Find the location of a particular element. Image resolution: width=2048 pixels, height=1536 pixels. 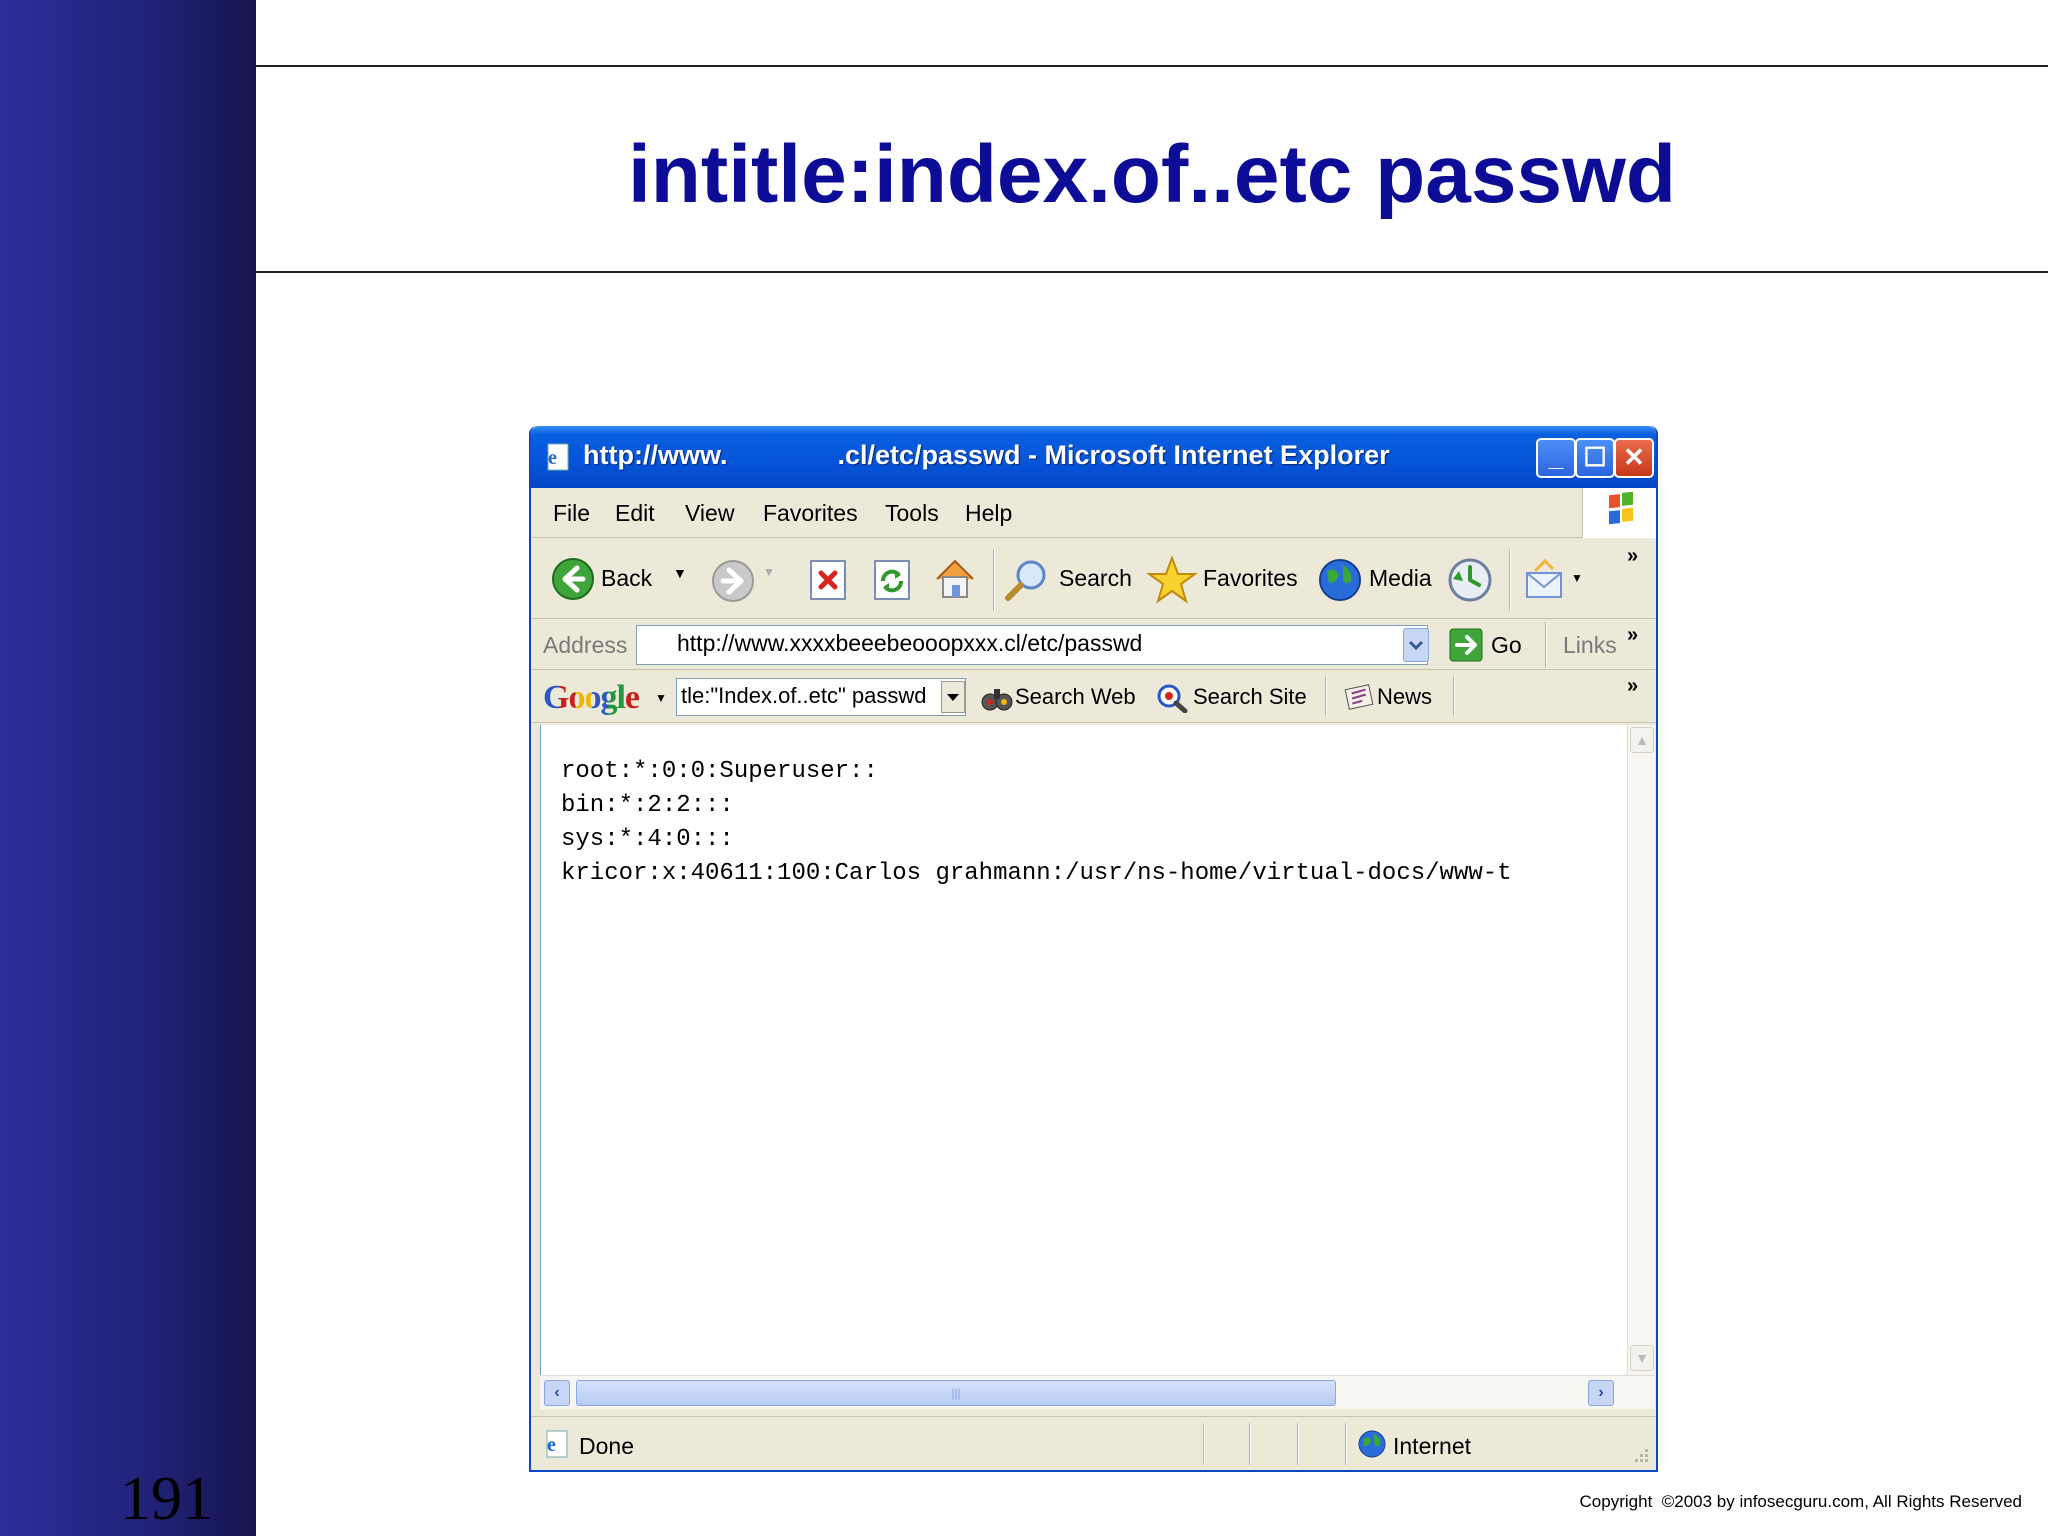

passwd-line: sys:*:4:0::: is located at coordinates (647, 839).